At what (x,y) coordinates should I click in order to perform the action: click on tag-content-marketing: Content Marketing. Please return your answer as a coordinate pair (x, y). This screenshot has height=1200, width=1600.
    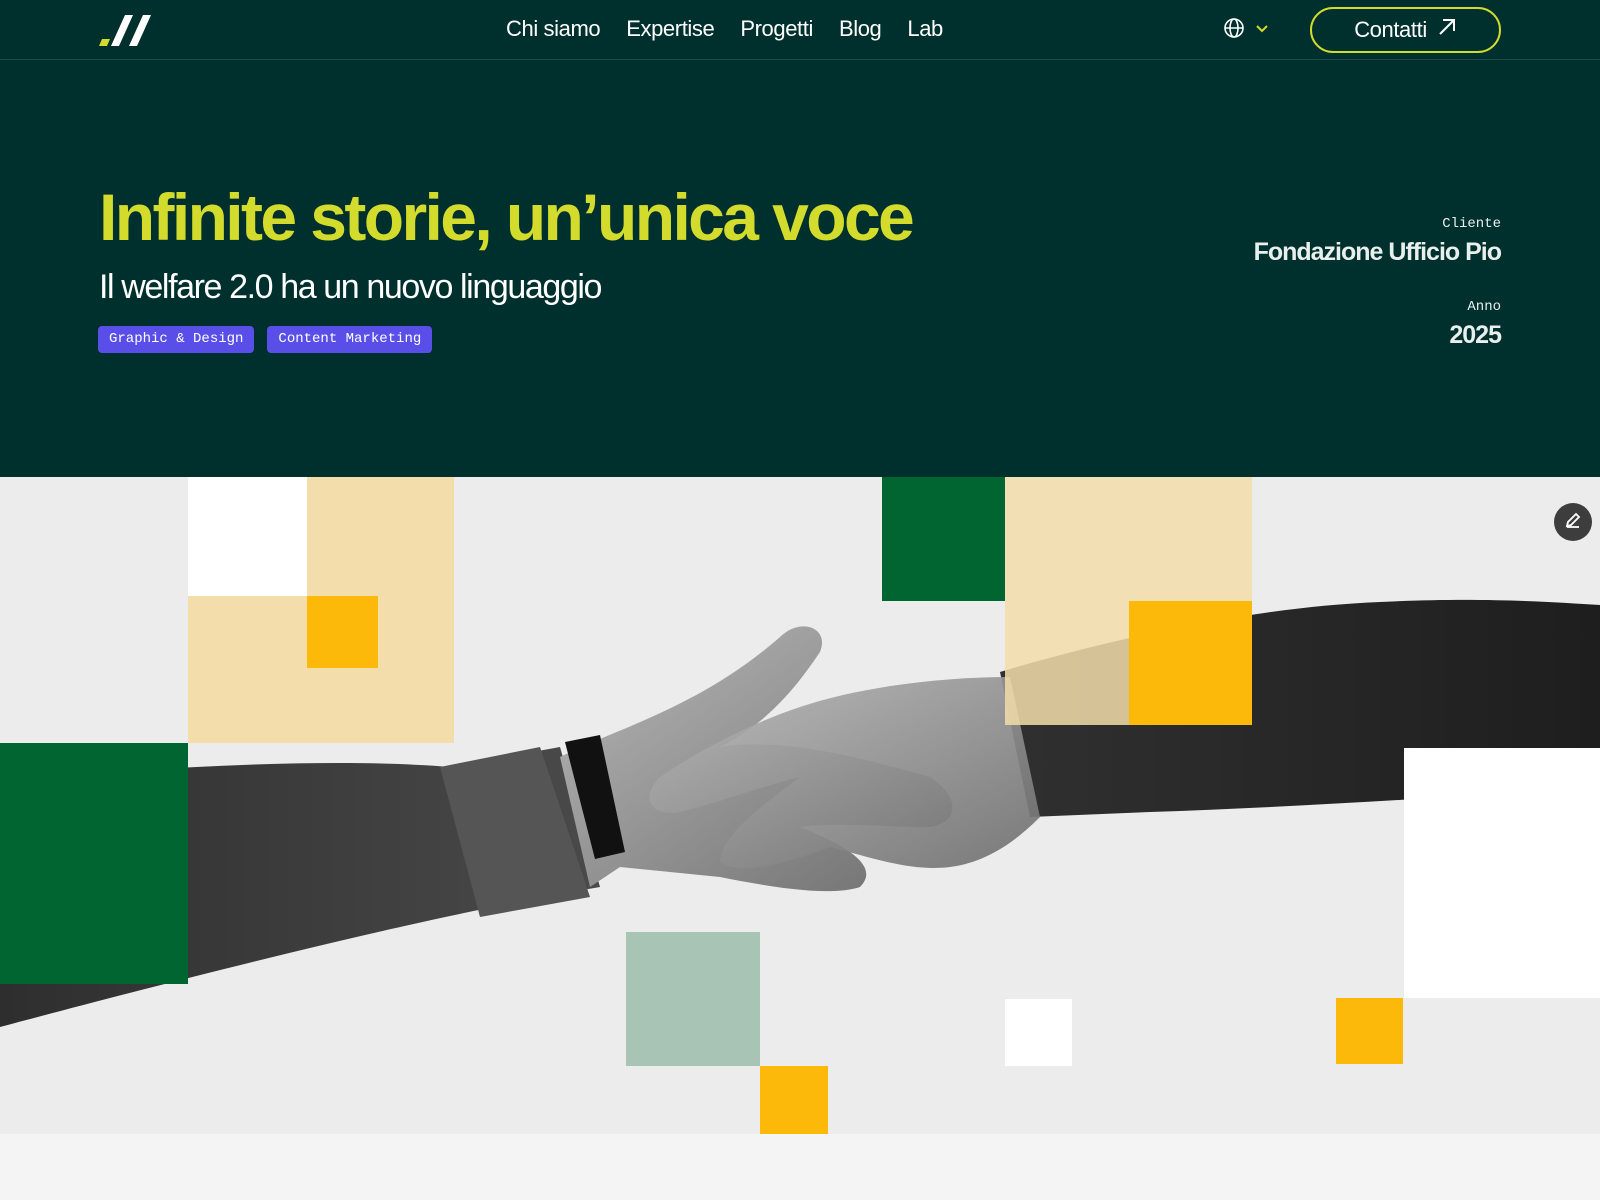
    Looking at the image, I should click on (350, 339).